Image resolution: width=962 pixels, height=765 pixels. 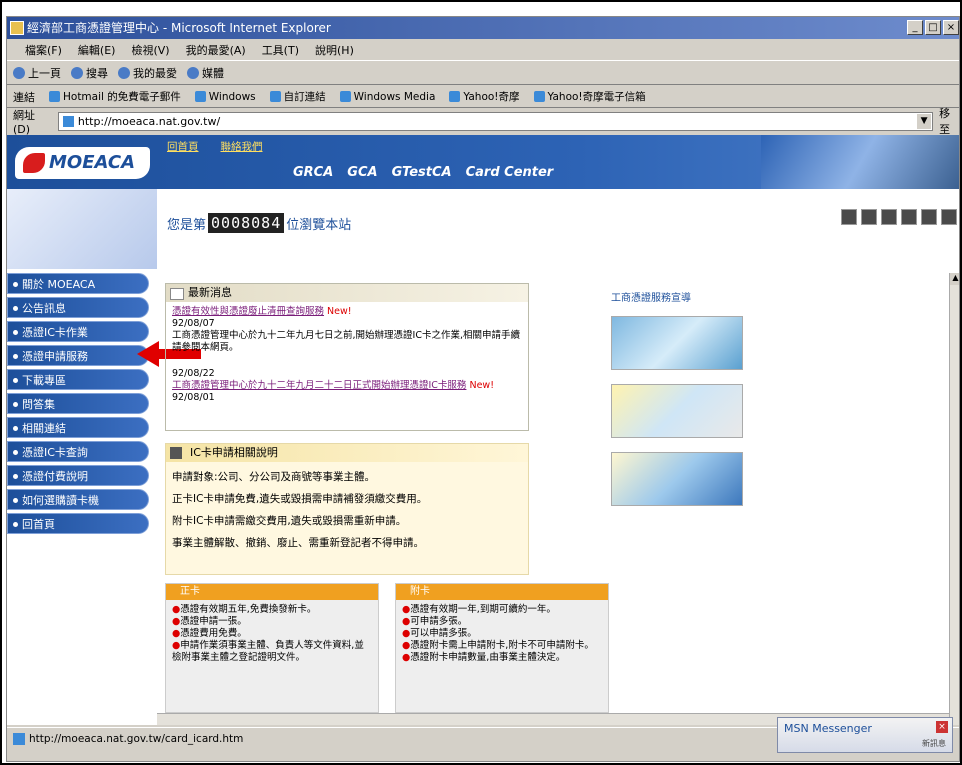 I want to click on banner-nav: GRCA GCA GTestCA Card Center, so click(x=423, y=172).